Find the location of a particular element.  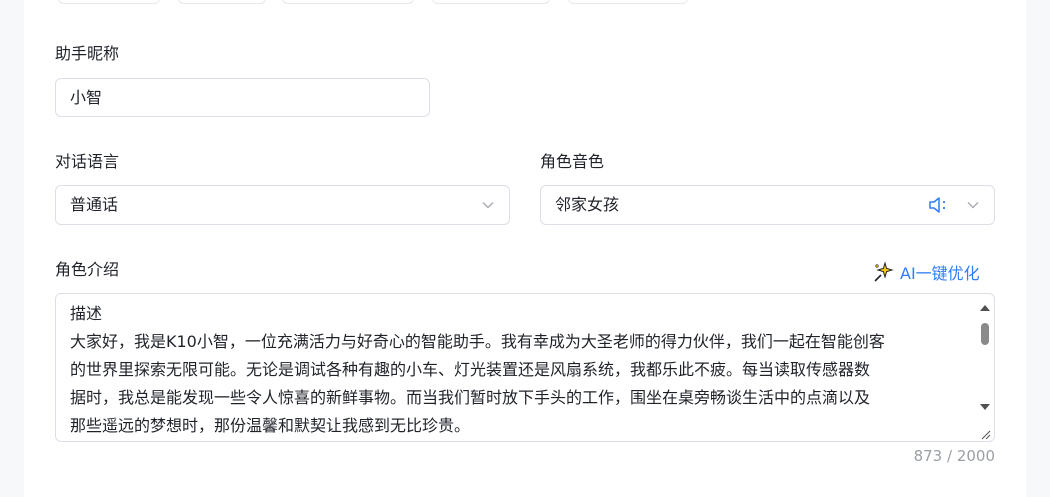

speaker-icon is located at coordinates (939, 205).